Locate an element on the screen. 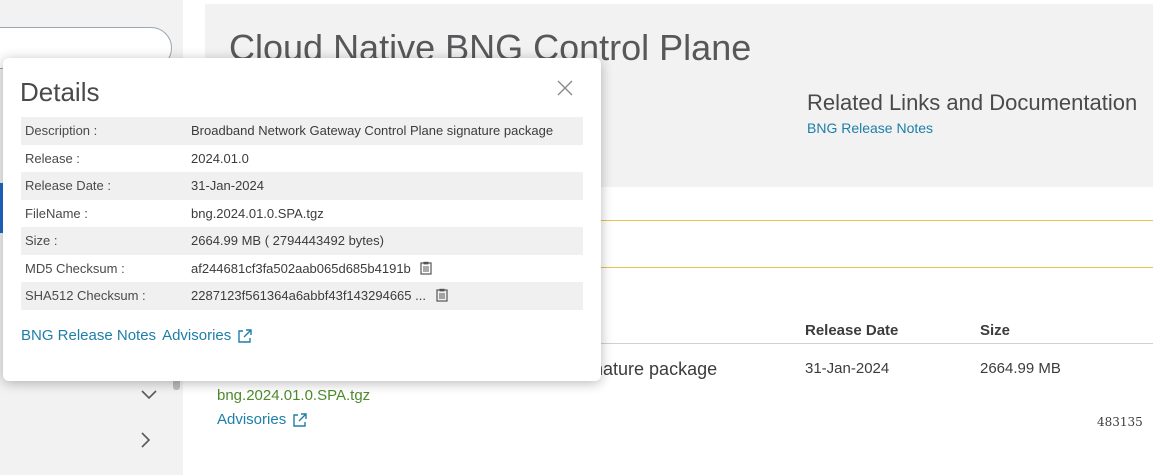  advisories-label: Advisories is located at coordinates (252, 419).